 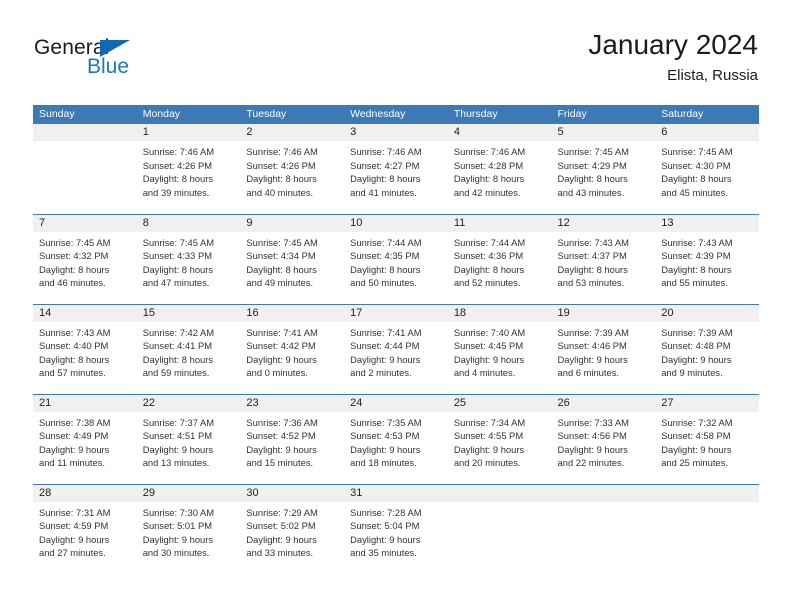 What do you see at coordinates (176, 462) in the screenshot?
I see `daylight-text-line2: and 13 minutes.` at bounding box center [176, 462].